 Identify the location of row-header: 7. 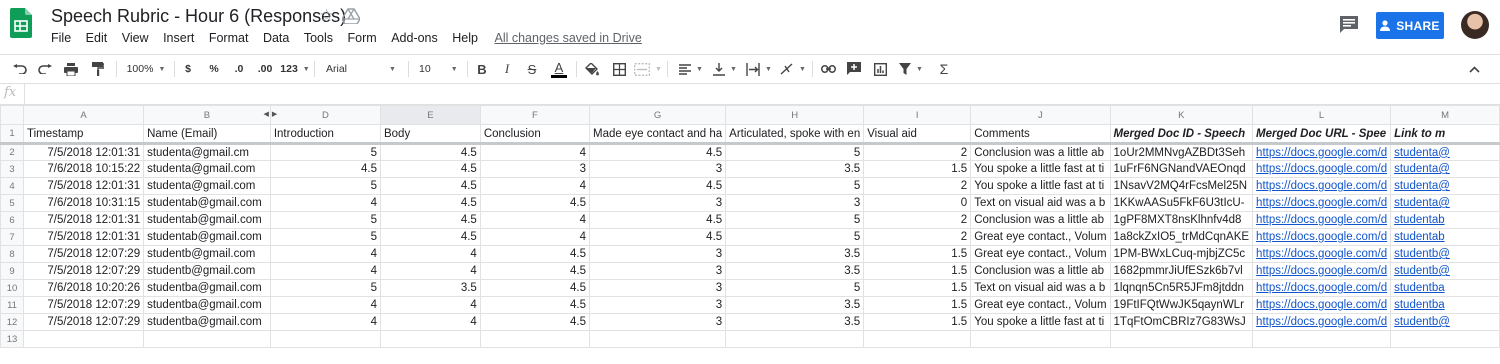
(12, 237).